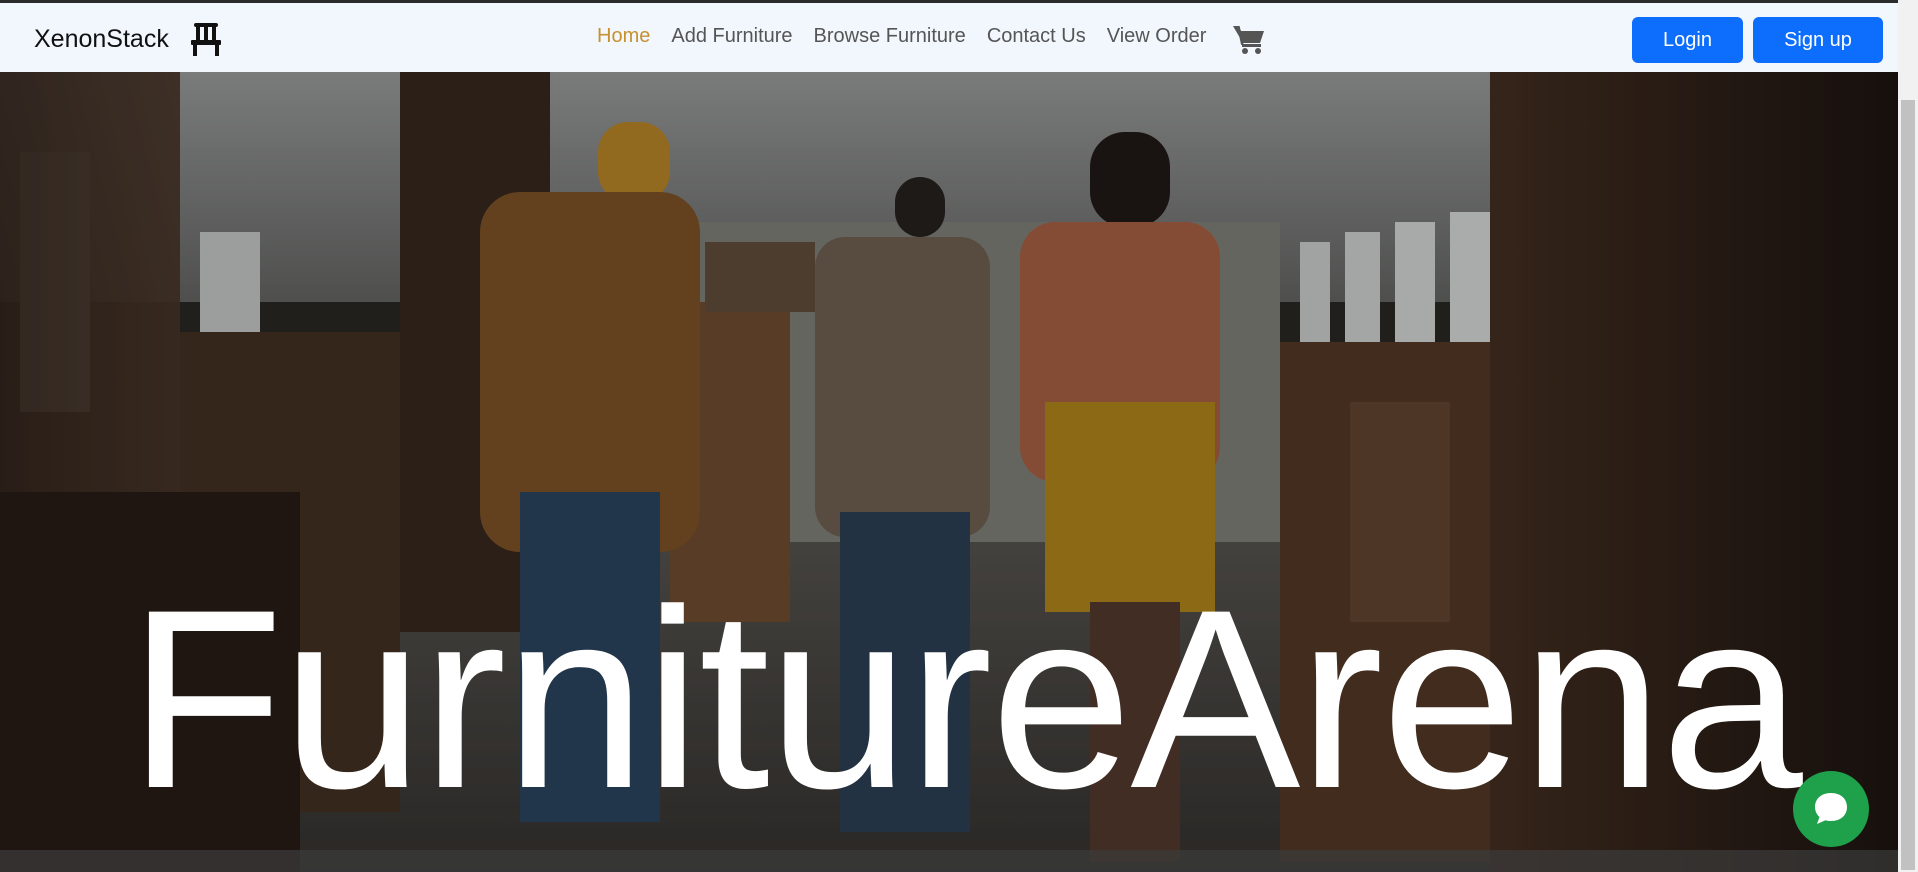  What do you see at coordinates (1249, 39) in the screenshot?
I see `shopping-cart-icon` at bounding box center [1249, 39].